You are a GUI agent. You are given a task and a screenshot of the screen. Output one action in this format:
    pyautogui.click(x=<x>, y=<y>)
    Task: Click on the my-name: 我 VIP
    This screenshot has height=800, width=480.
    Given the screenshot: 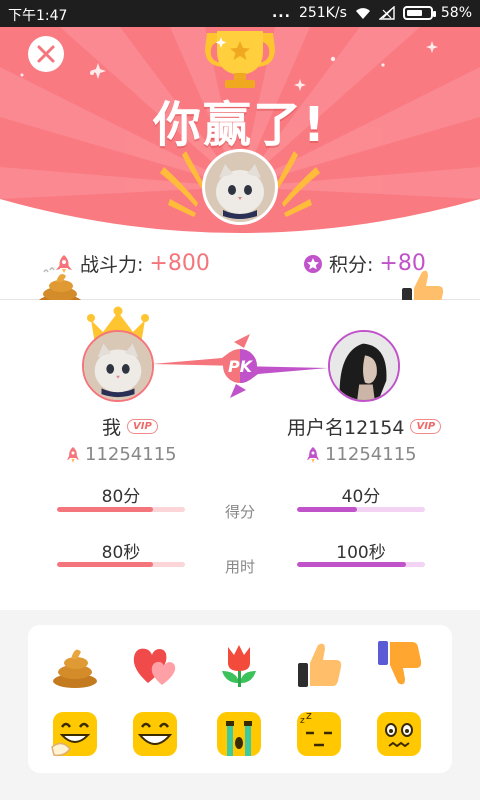 What is the action you would take?
    pyautogui.click(x=130, y=426)
    